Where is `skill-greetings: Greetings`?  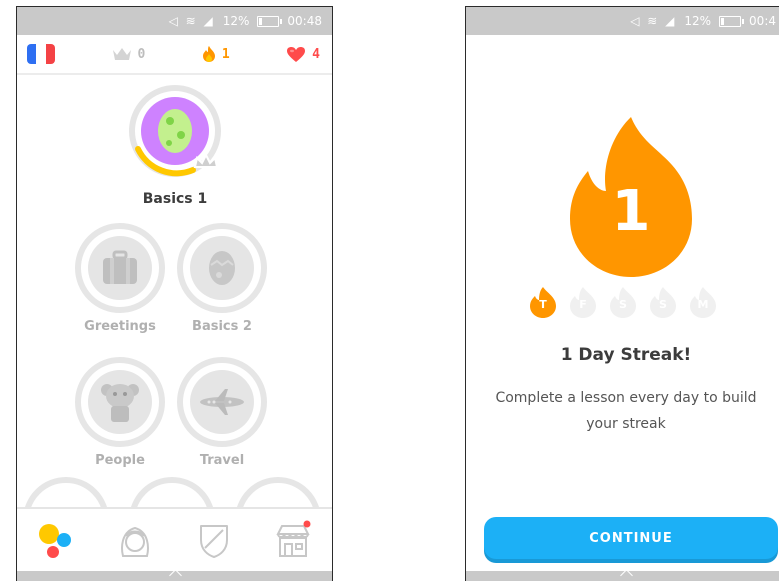
skill-greetings: Greetings is located at coordinates (120, 278).